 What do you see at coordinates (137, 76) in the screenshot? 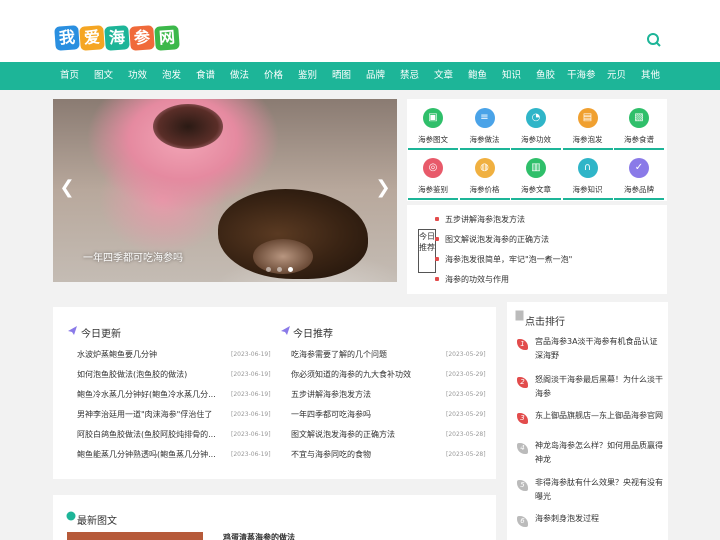
I see `nav-item: 功效` at bounding box center [137, 76].